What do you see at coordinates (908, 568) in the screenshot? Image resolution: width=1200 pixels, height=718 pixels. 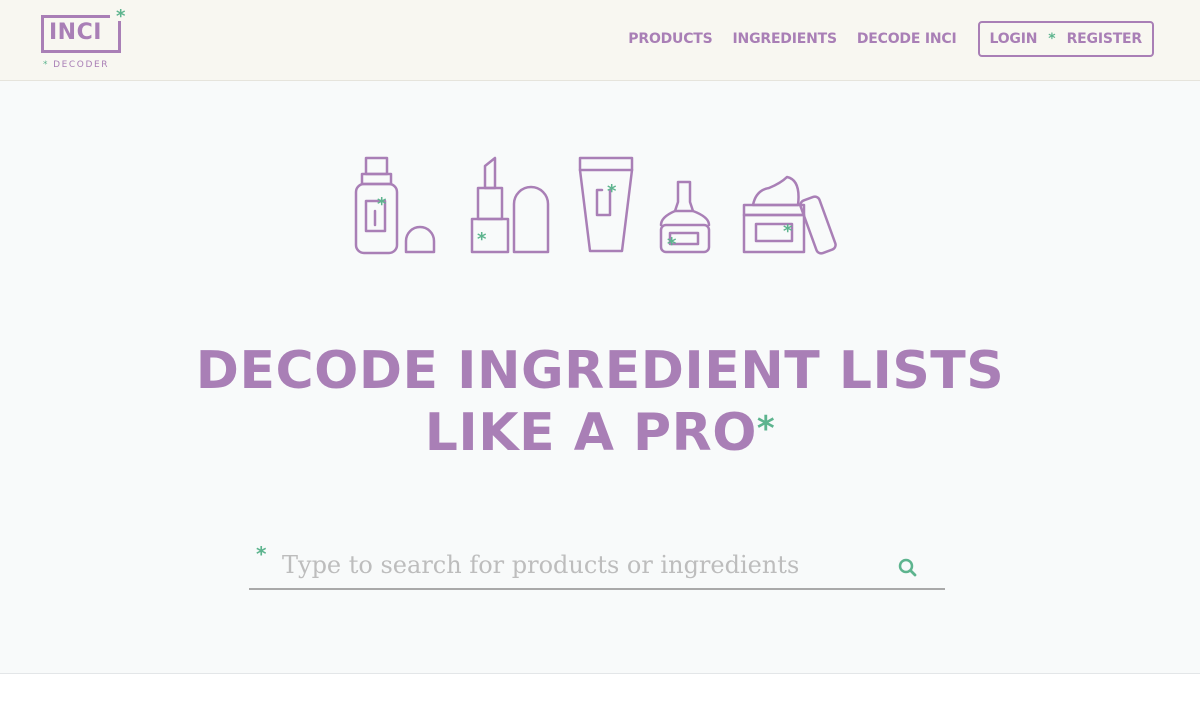 I see `search-icon` at bounding box center [908, 568].